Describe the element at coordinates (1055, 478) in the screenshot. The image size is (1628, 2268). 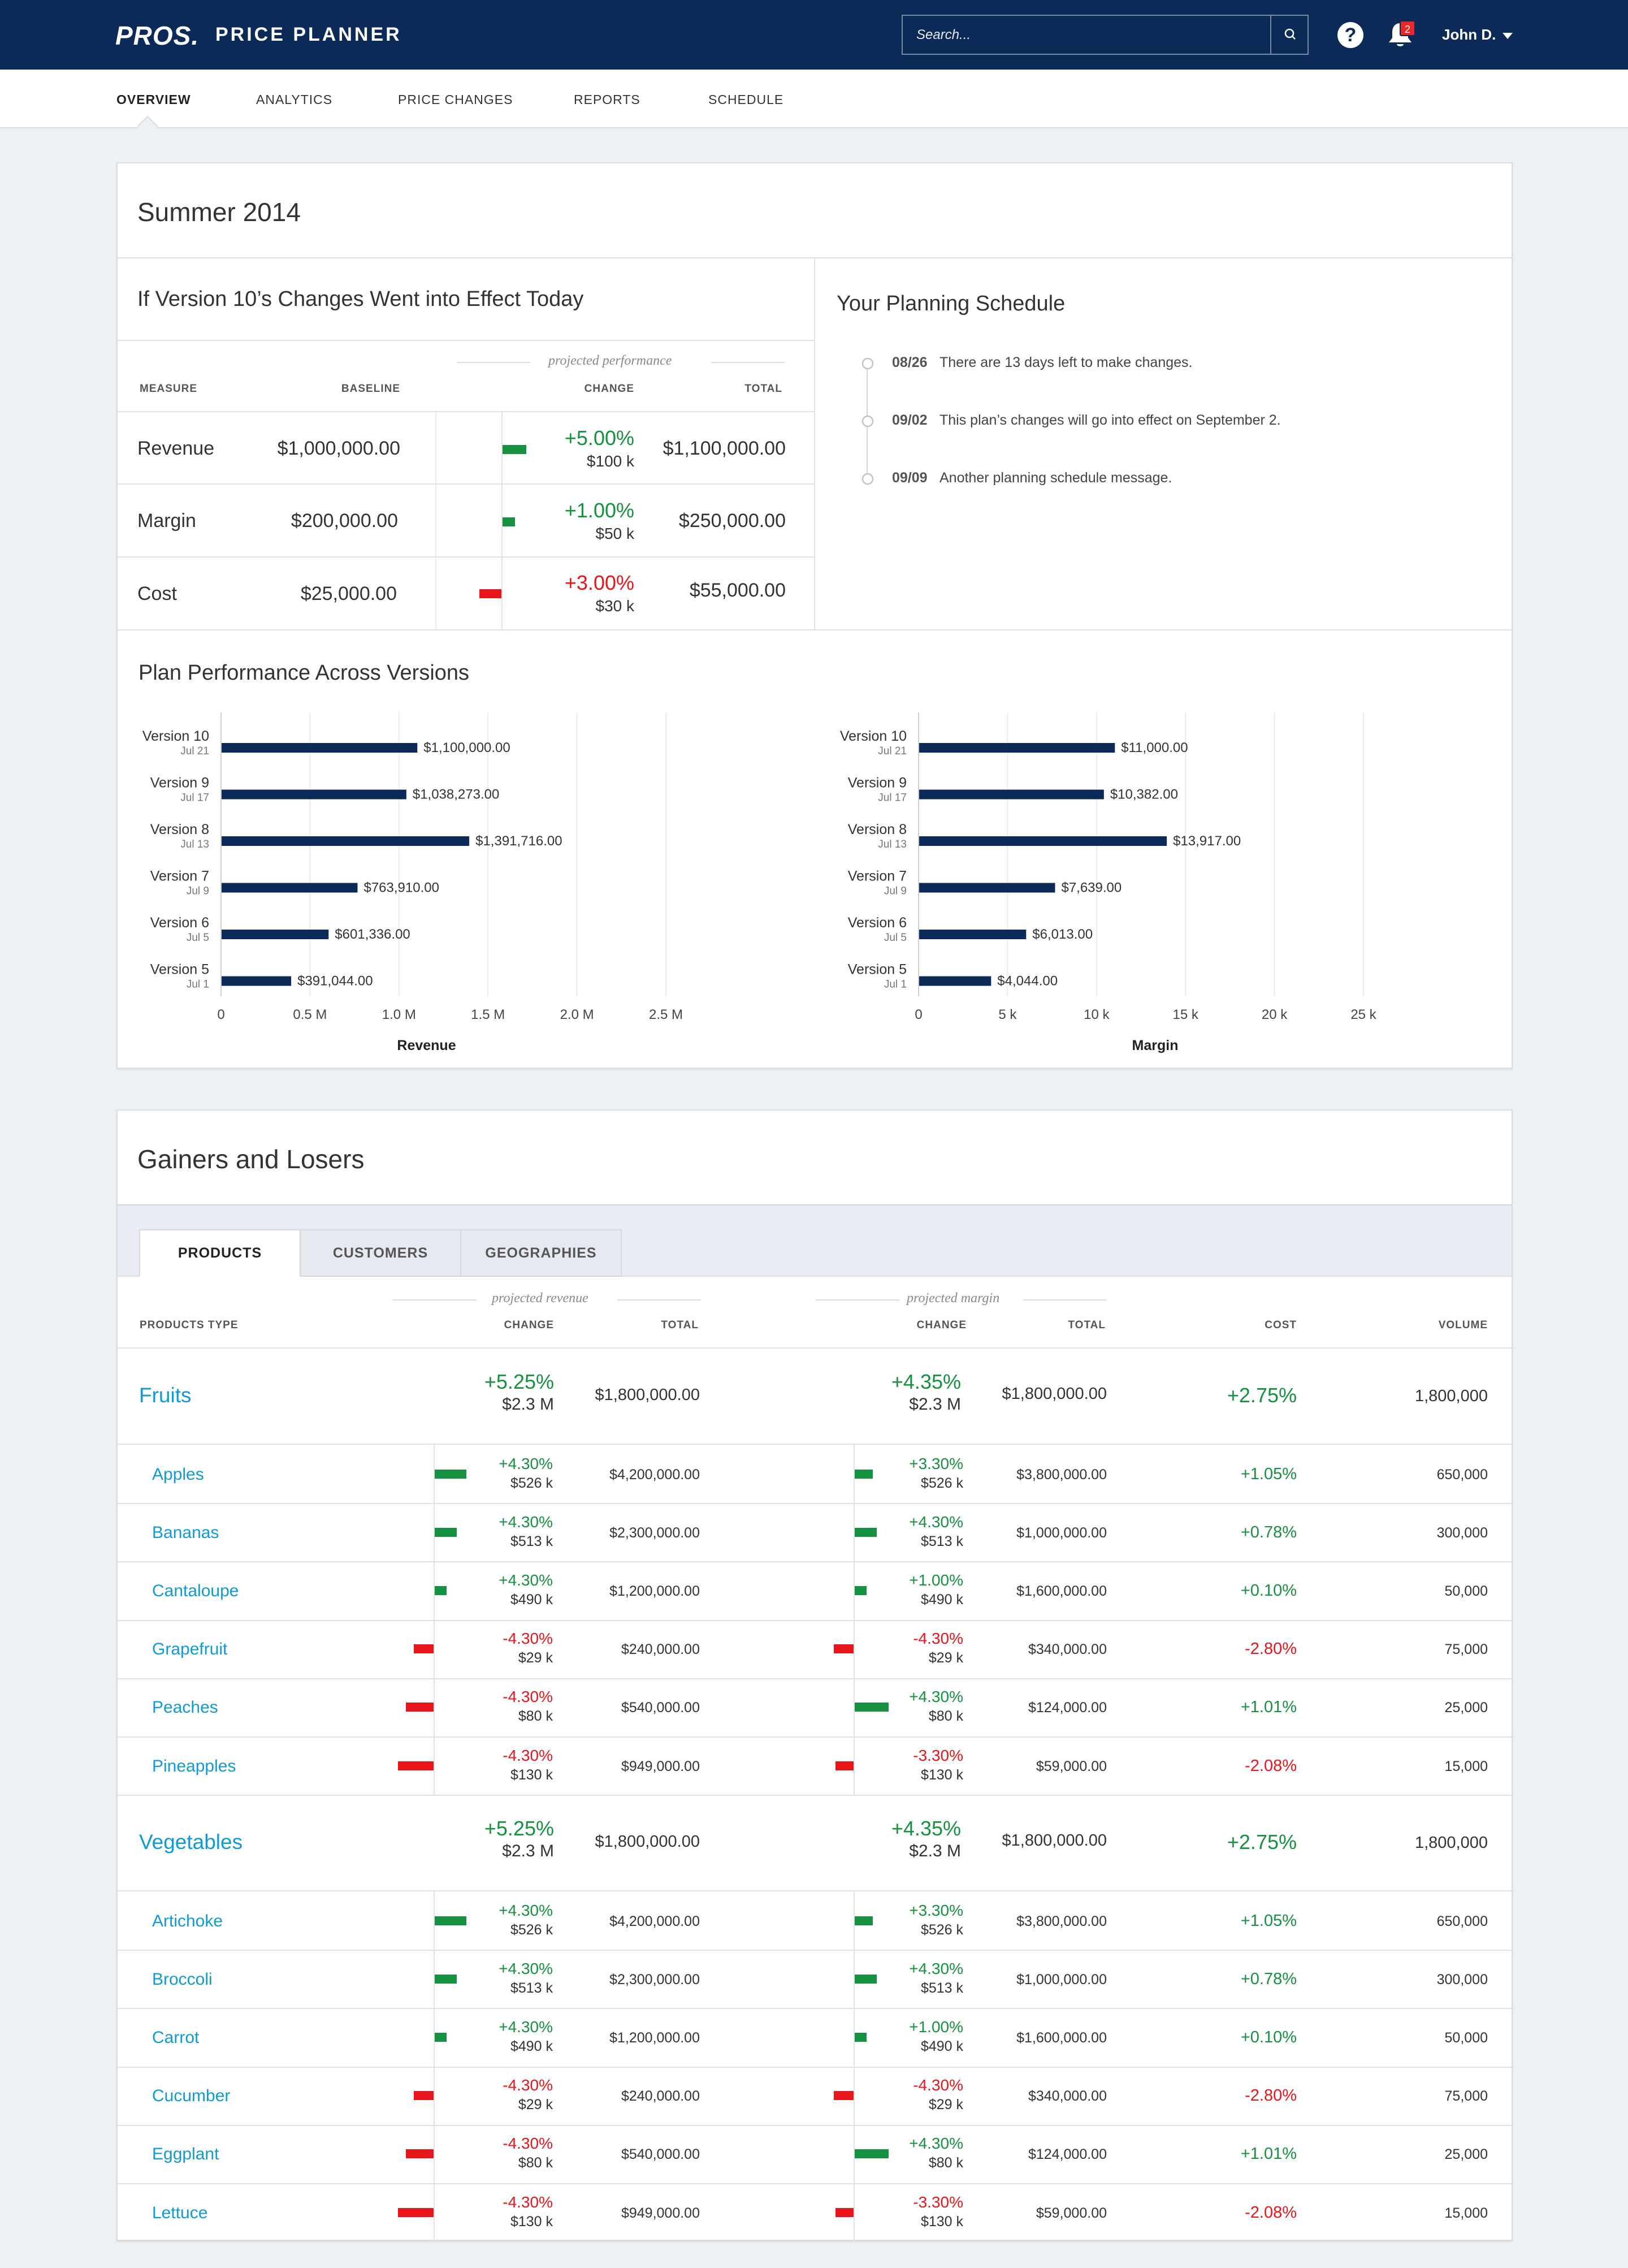
I see `schedule-text: Another planning schedule message.` at that location.